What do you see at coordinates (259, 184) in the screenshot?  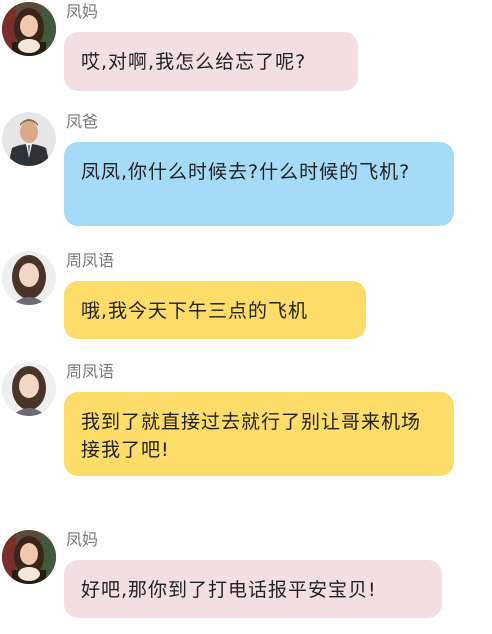 I see `message-bubble: 凤凤,你什么时候去?什么时候的飞机?` at bounding box center [259, 184].